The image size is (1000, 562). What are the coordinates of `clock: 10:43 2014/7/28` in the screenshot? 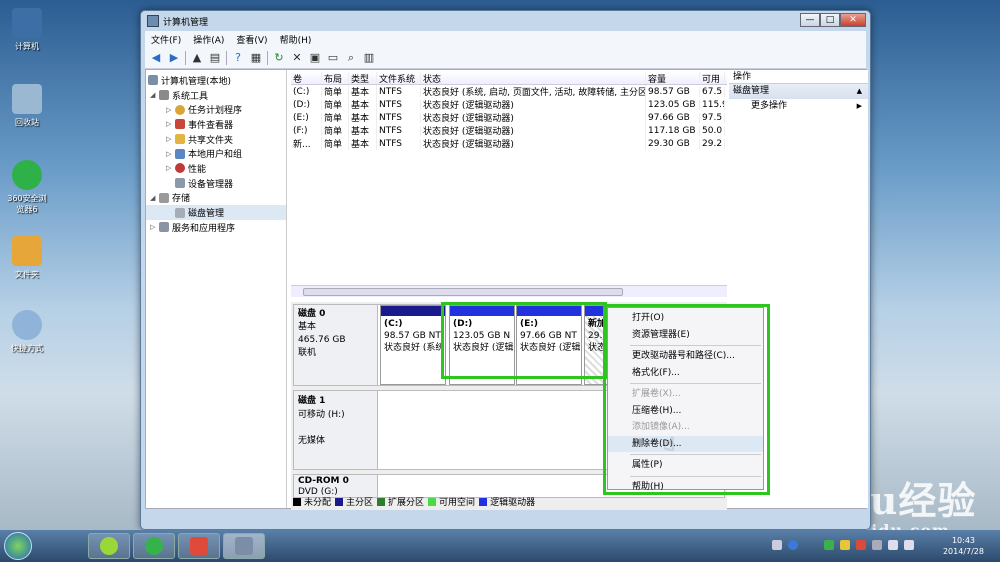 It's located at (963, 546).